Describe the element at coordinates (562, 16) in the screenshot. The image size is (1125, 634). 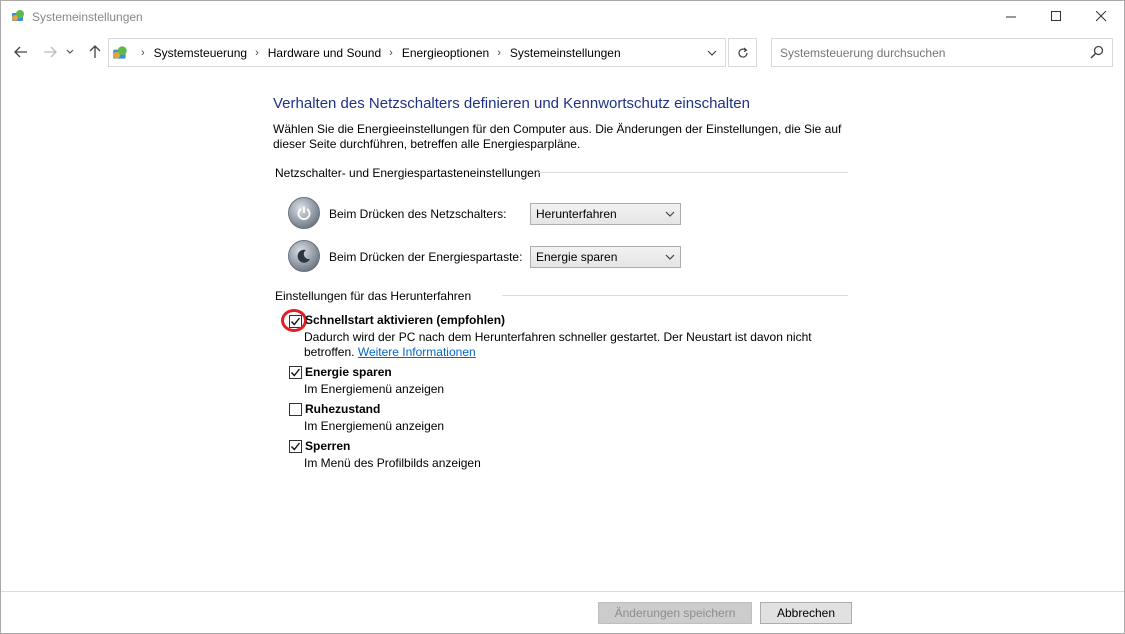
I see `title-bar: Systemeinstellungen` at that location.